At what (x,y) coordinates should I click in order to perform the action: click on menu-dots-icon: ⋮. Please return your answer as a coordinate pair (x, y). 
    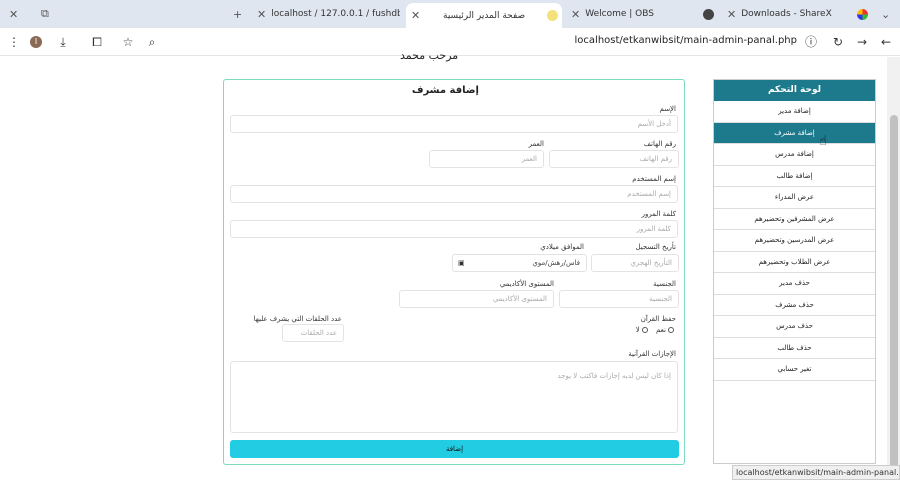
    Looking at the image, I should click on (14, 42).